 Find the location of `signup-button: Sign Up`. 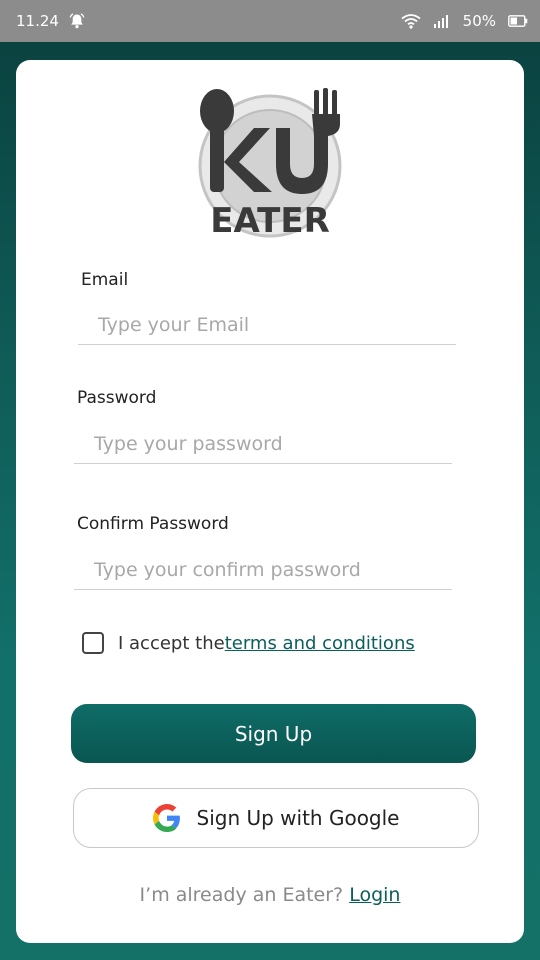

signup-button: Sign Up is located at coordinates (273, 733).